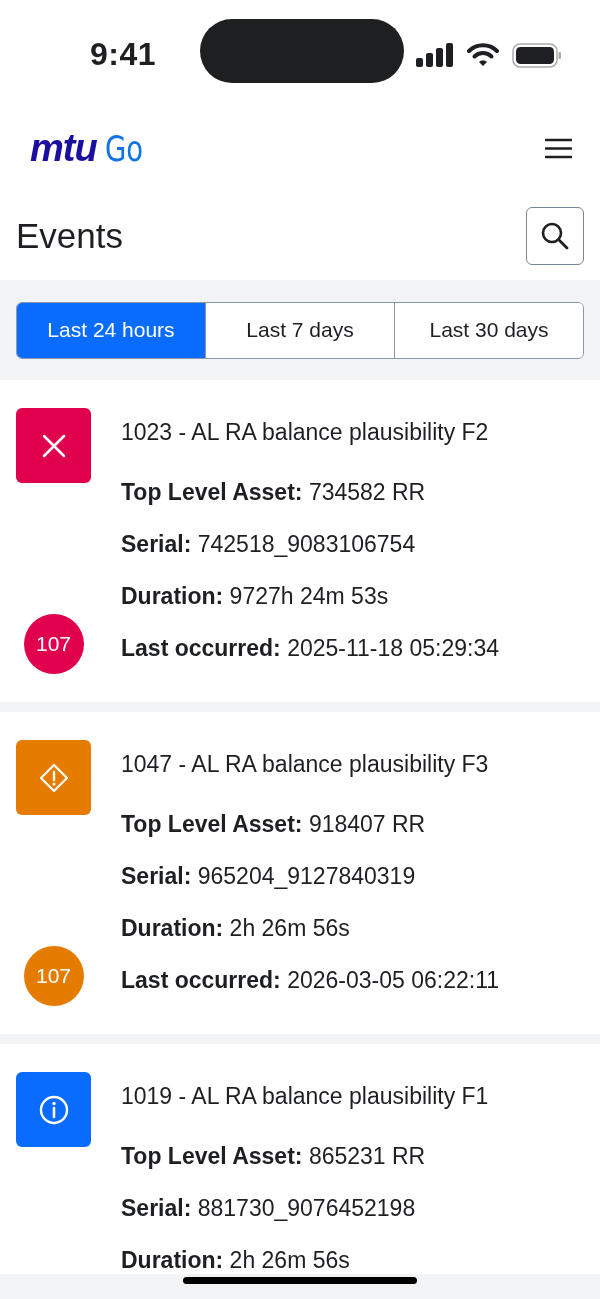 The image size is (600, 1299). Describe the element at coordinates (274, 492) in the screenshot. I see `event-detail: Top Level Asset: 734582 RR` at that location.